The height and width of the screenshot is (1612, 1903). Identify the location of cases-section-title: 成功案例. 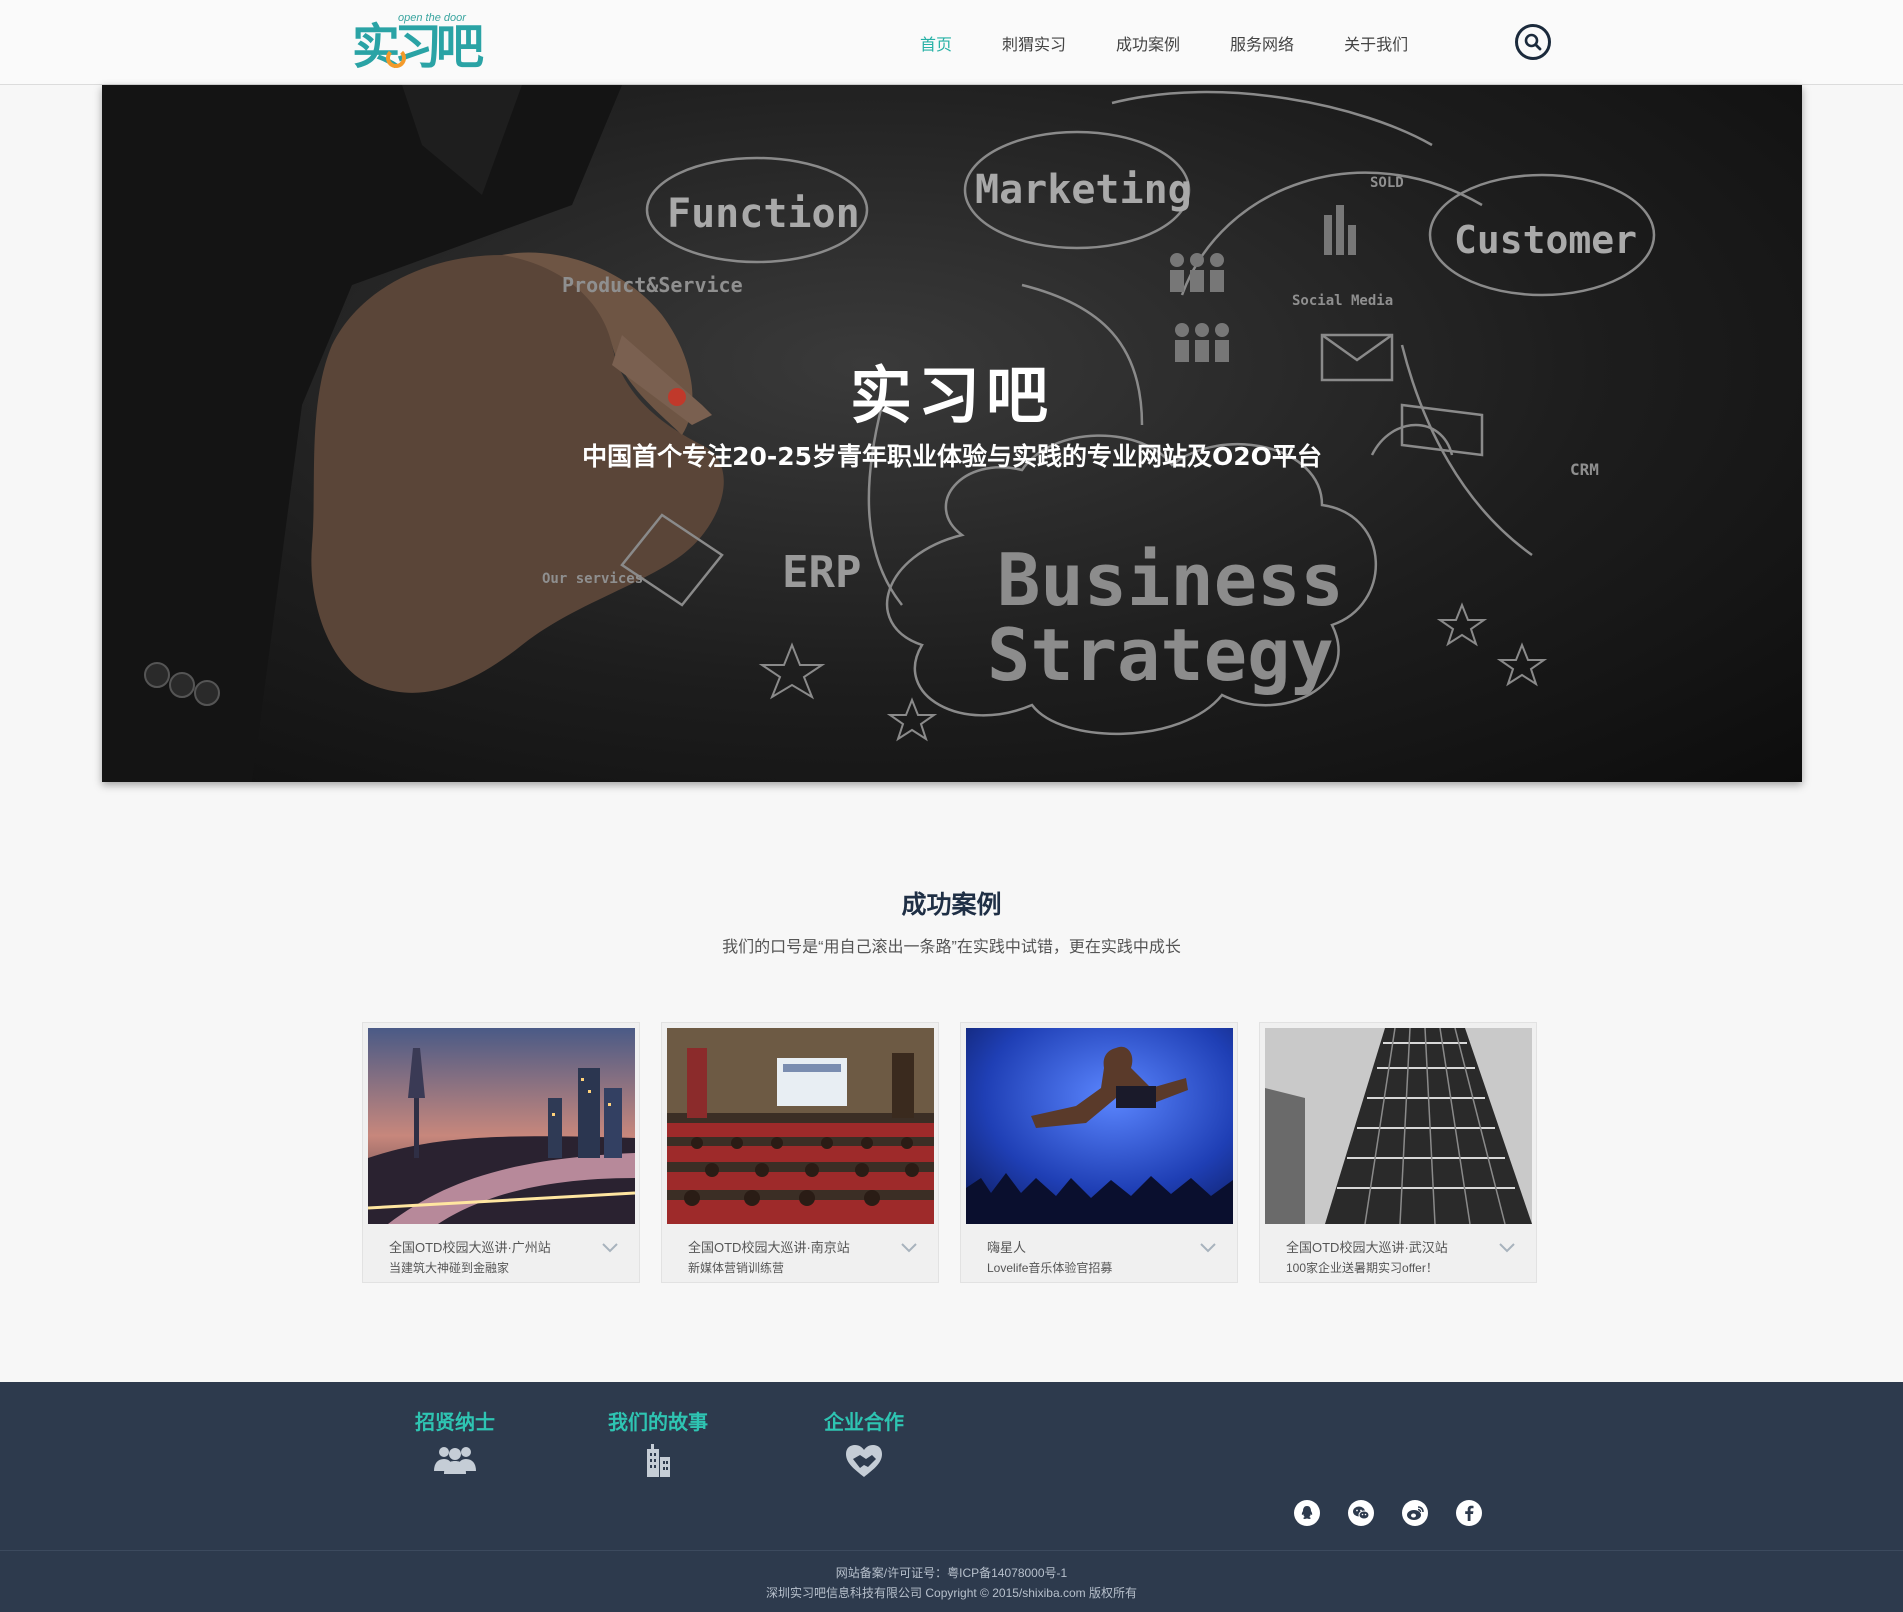
(951, 904).